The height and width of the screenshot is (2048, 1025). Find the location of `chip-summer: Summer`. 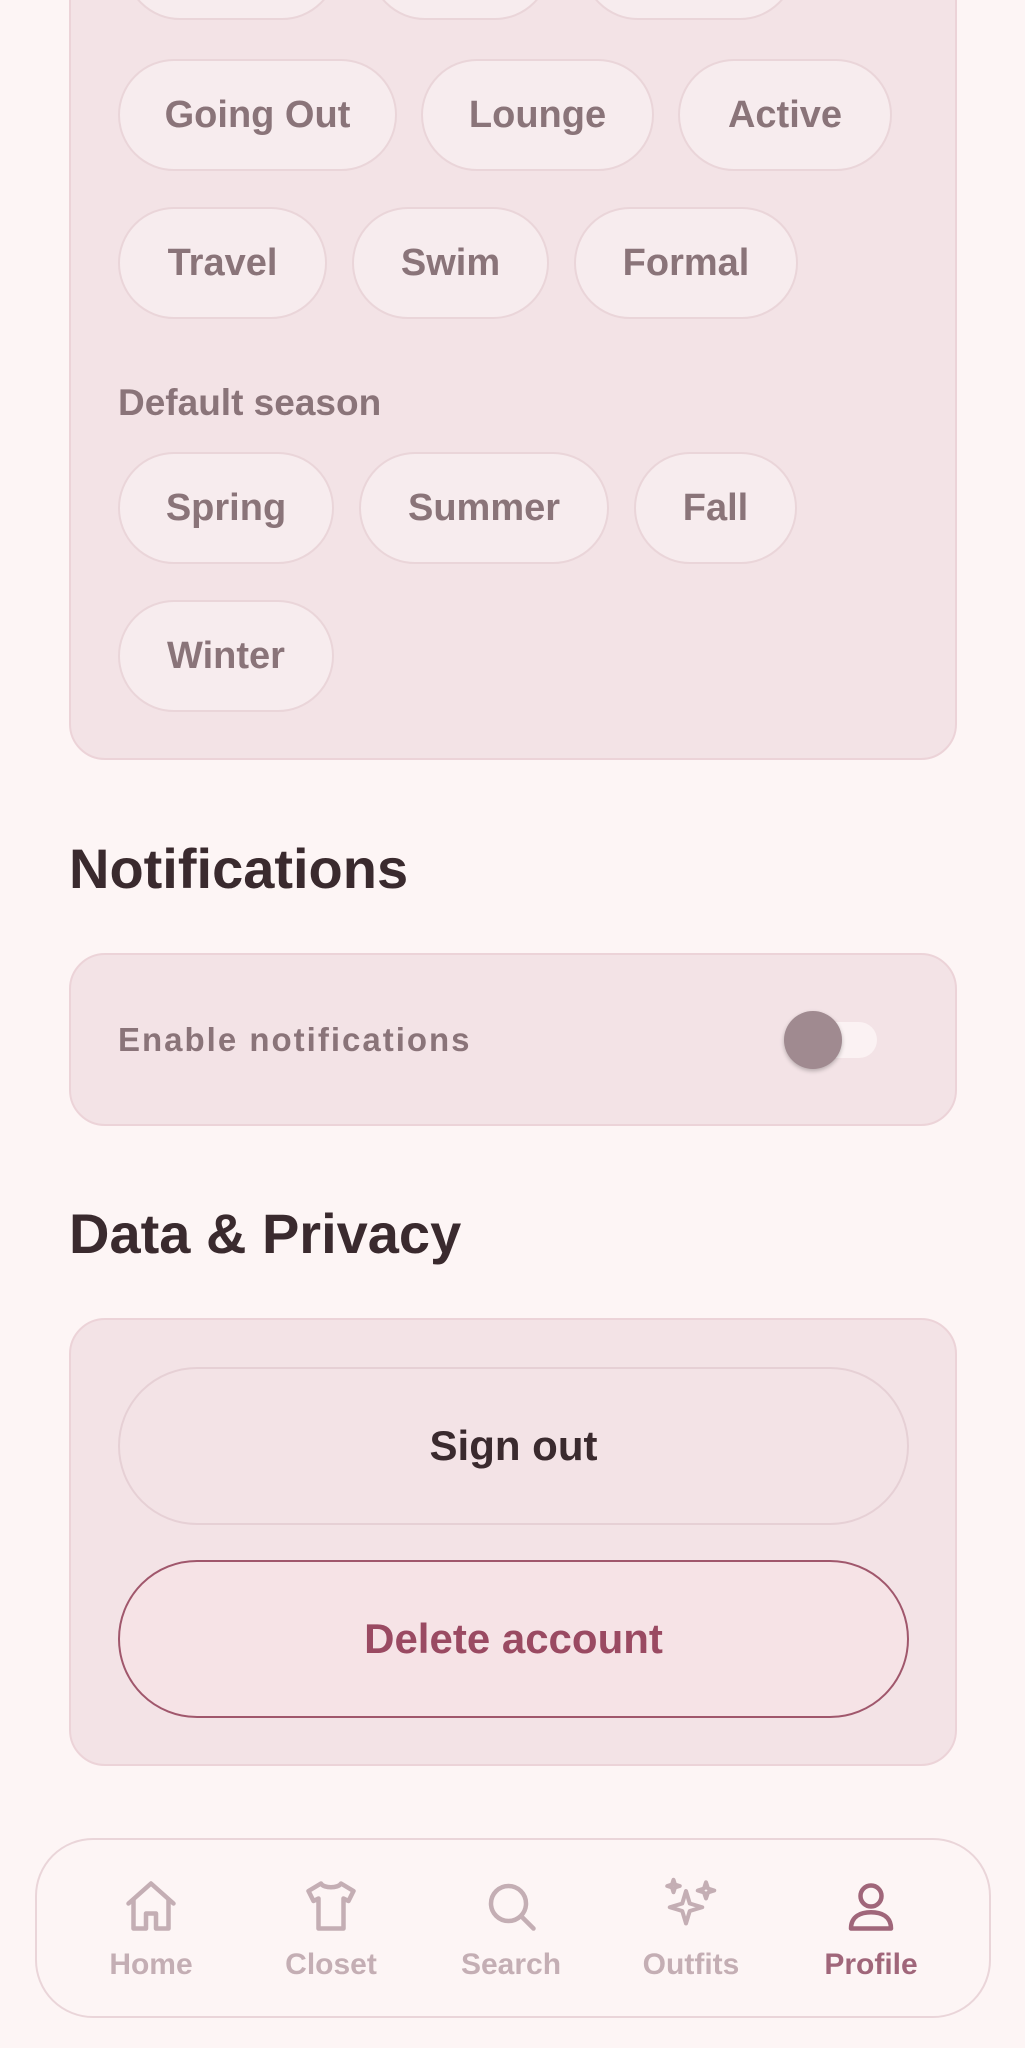

chip-summer: Summer is located at coordinates (484, 508).